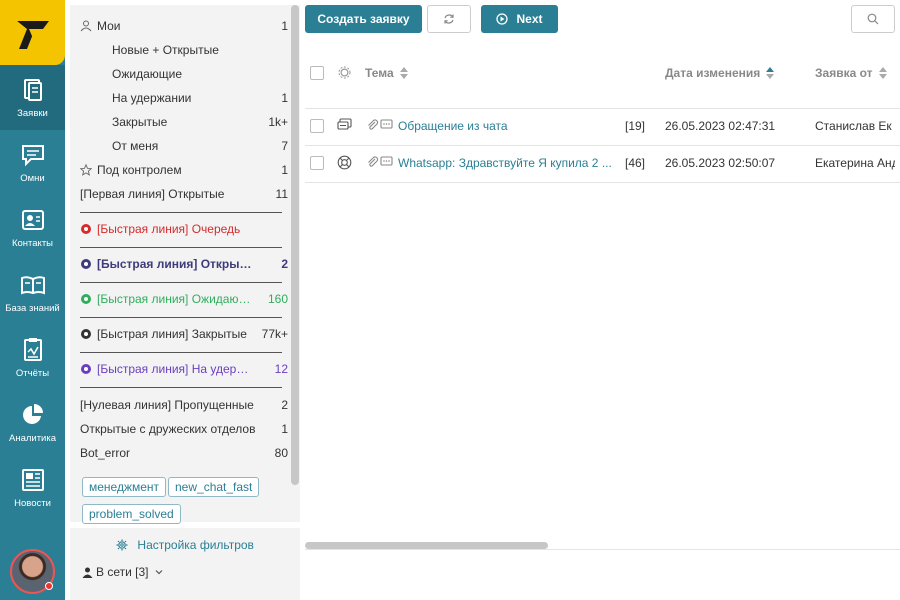 The image size is (900, 600). Describe the element at coordinates (32, 487) in the screenshot. I see `nav-item-news: Новости` at that location.